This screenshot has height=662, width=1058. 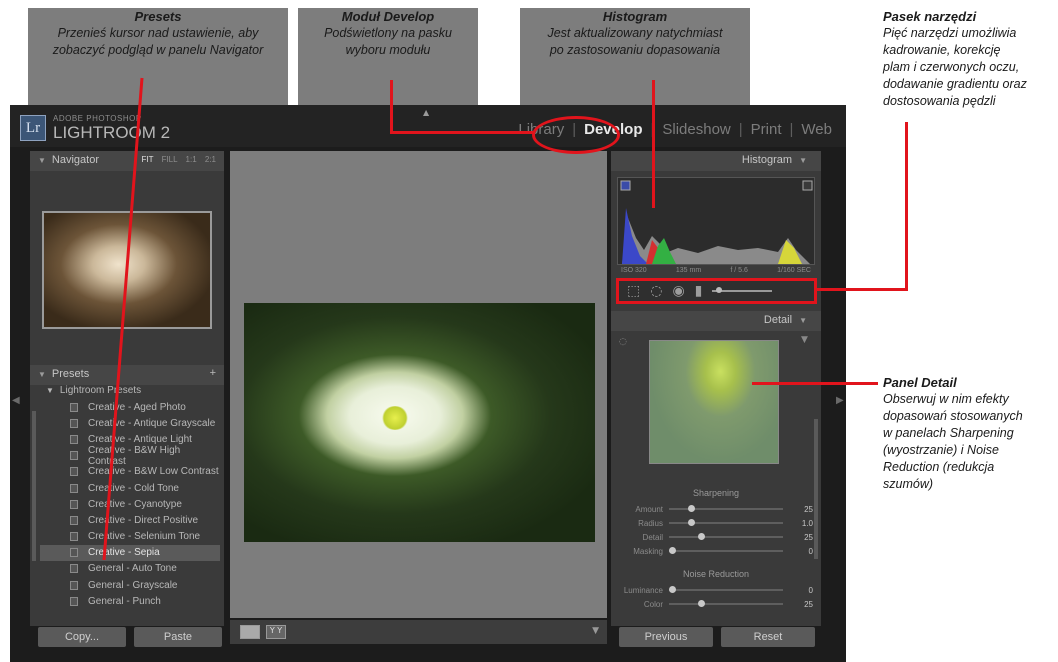 I want to click on callout-presets, so click(x=123, y=319).